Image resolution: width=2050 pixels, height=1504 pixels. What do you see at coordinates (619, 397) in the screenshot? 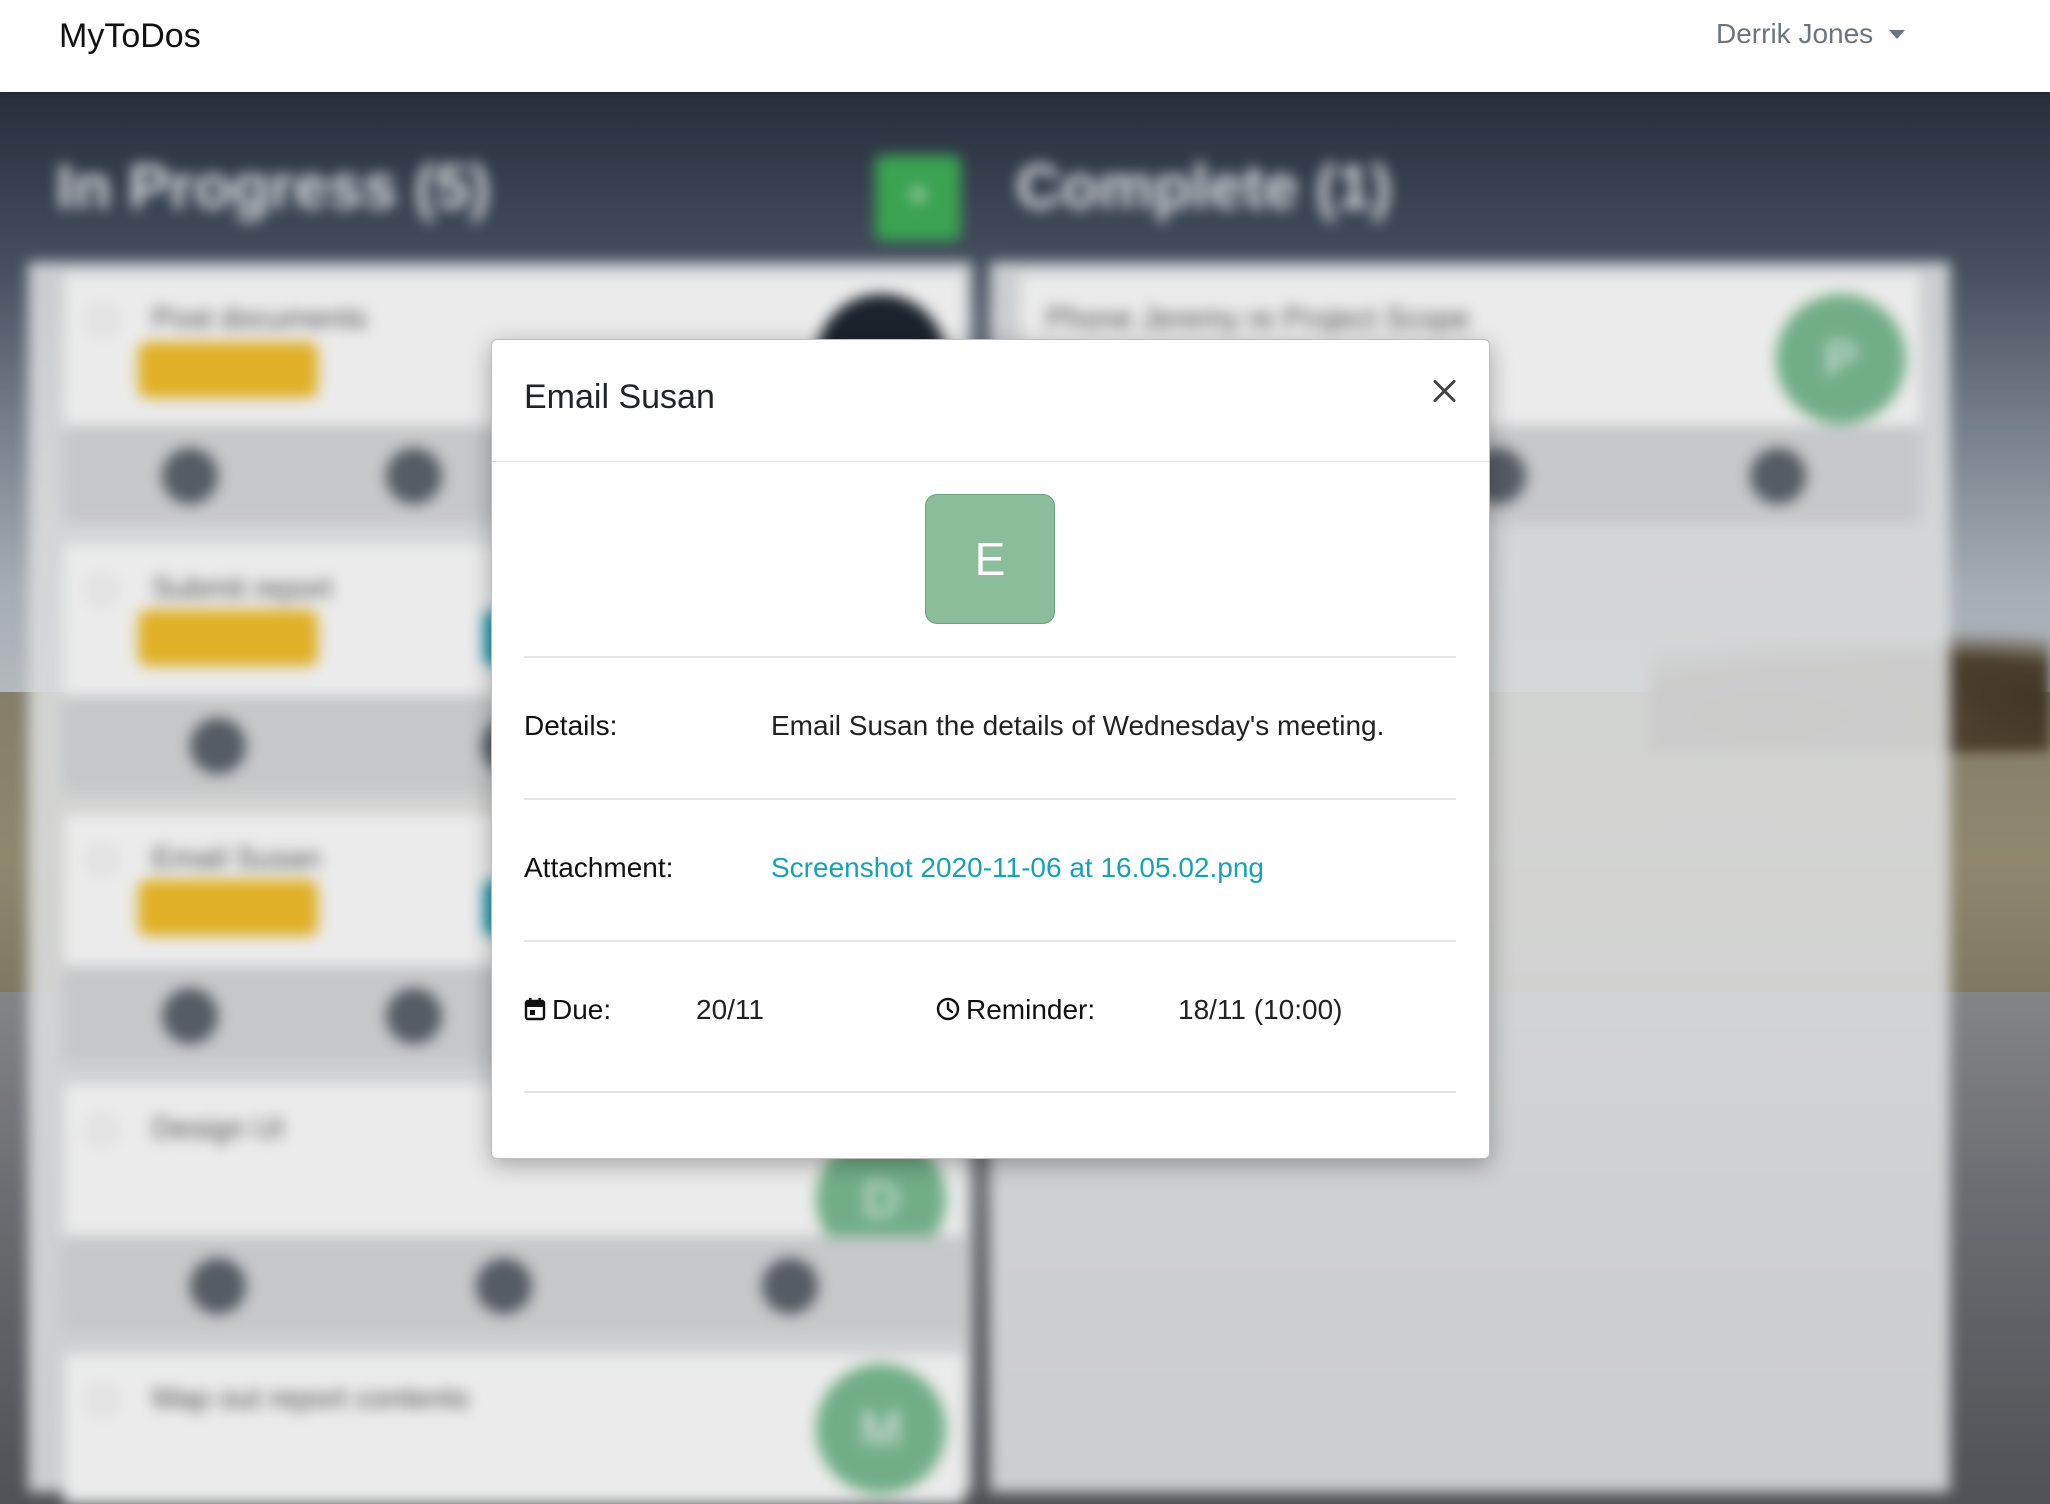
I see `modal-title: Email Susan` at bounding box center [619, 397].